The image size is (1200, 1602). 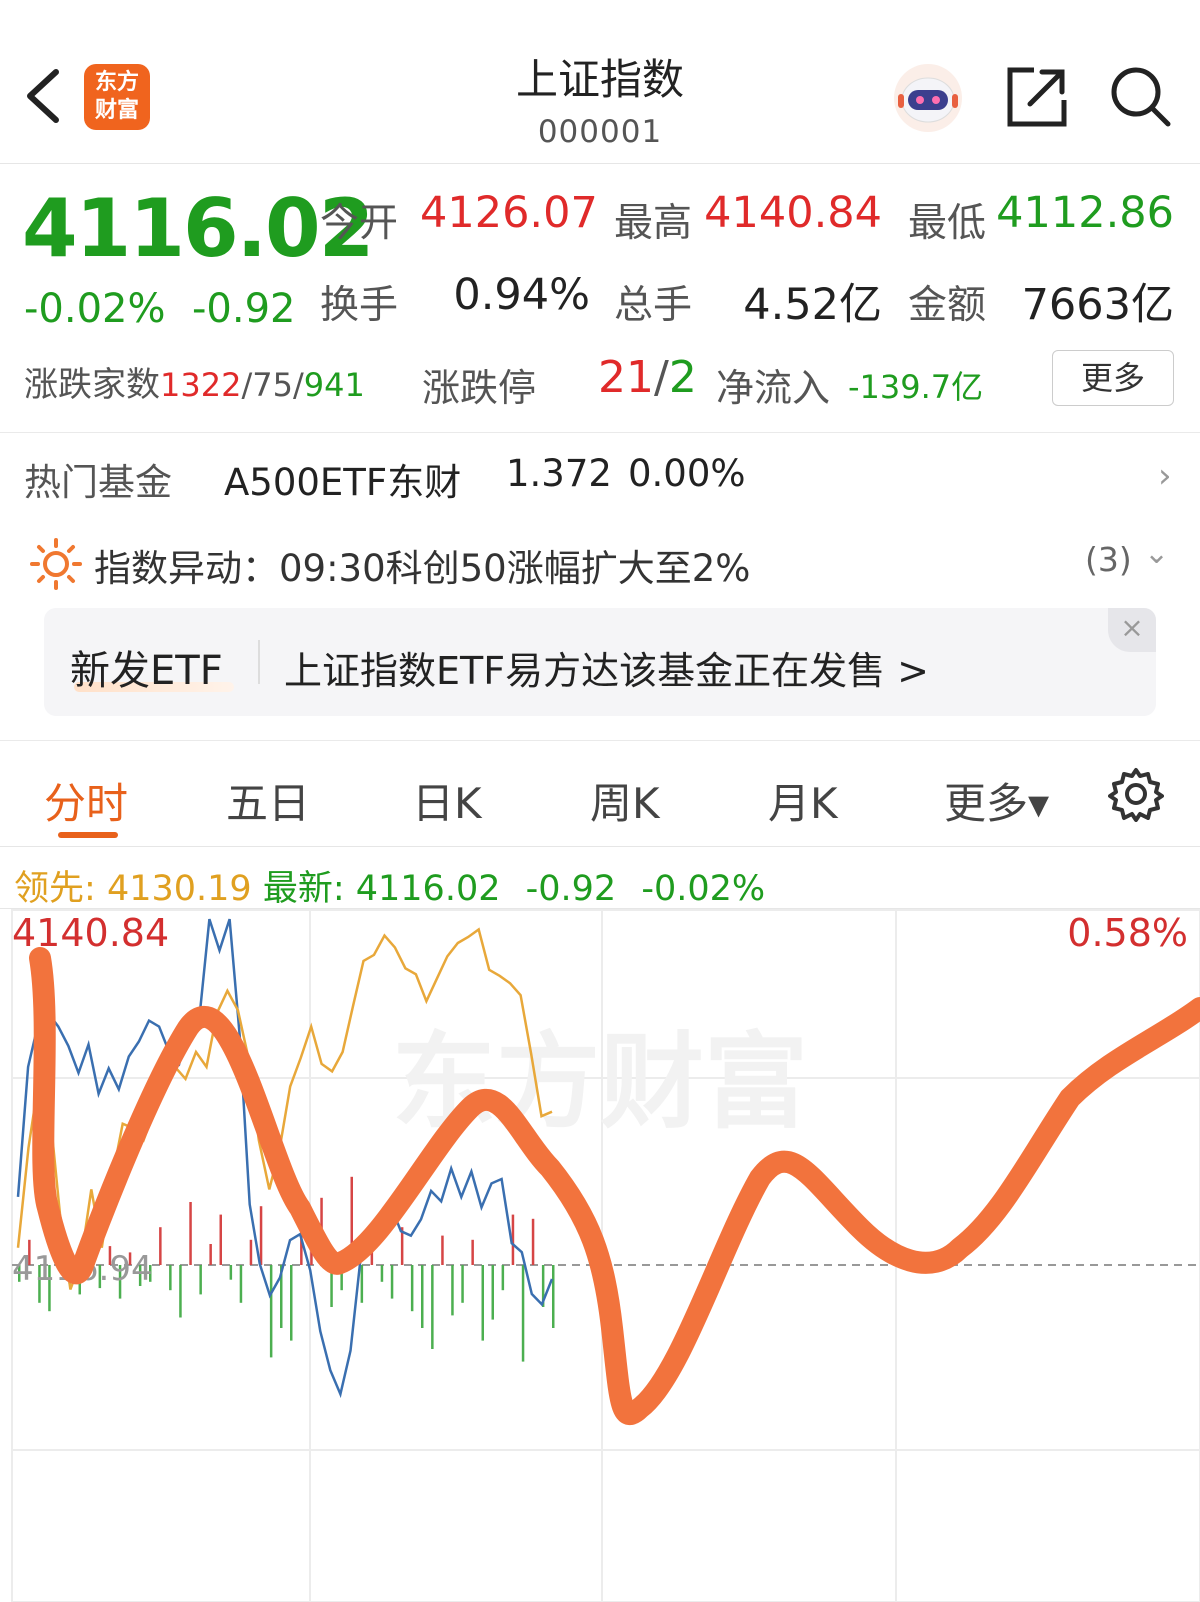 What do you see at coordinates (600, 82) in the screenshot?
I see `top-bar: 东方 财富 上证指数 000001` at bounding box center [600, 82].